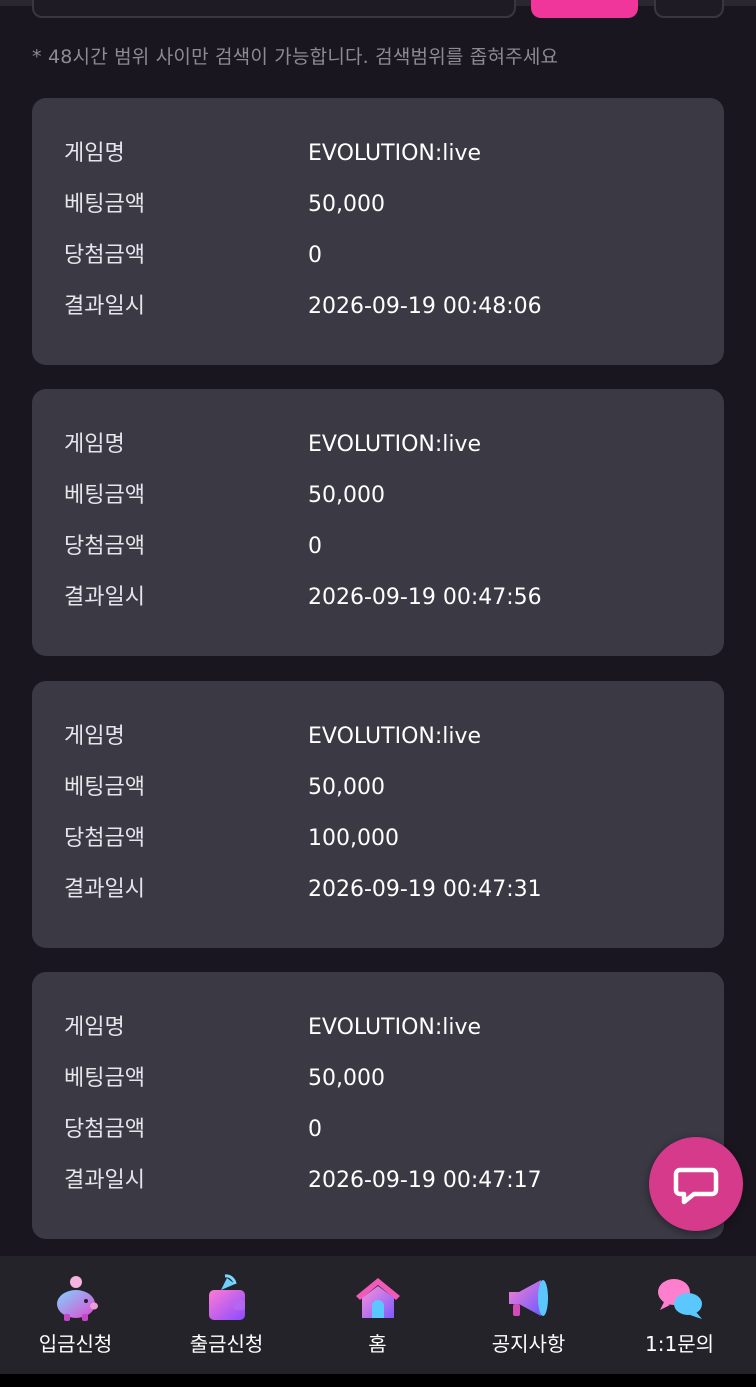  What do you see at coordinates (226, 1297) in the screenshot?
I see `wallet-icon` at bounding box center [226, 1297].